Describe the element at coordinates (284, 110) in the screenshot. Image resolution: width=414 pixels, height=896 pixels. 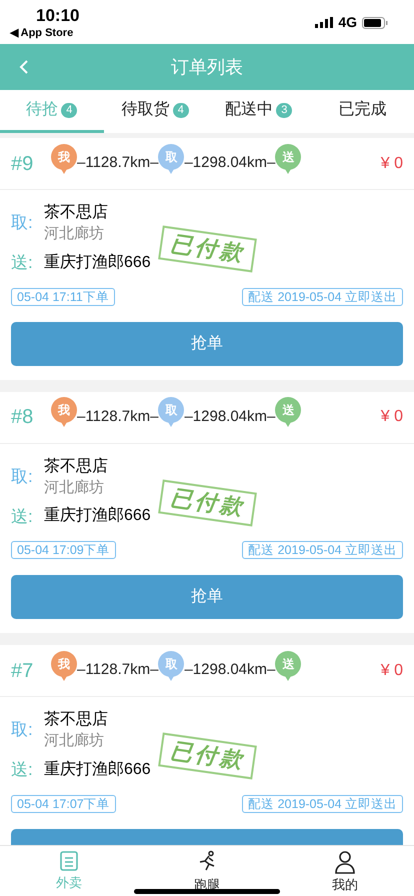
I see `count-badge: 3` at that location.